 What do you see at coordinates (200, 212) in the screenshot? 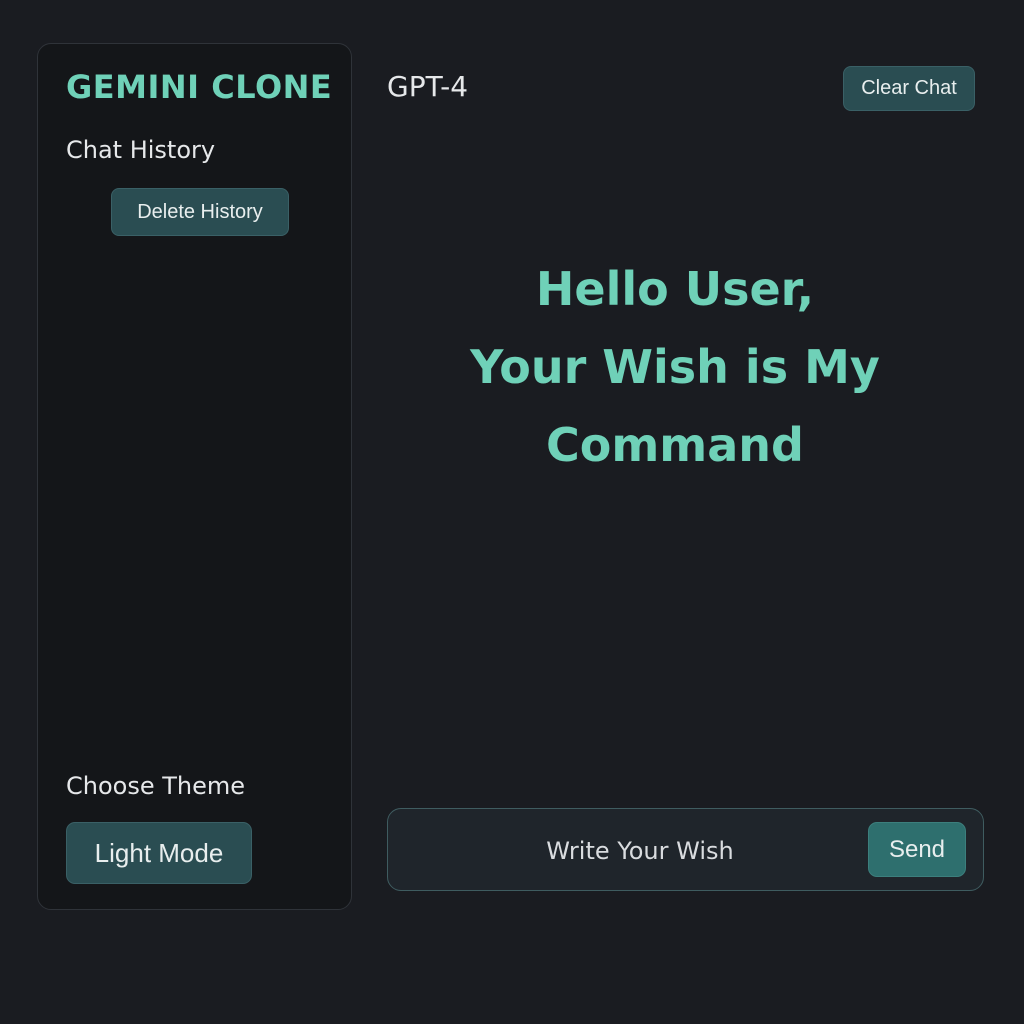
I see `delete-history-button: Delete History` at bounding box center [200, 212].